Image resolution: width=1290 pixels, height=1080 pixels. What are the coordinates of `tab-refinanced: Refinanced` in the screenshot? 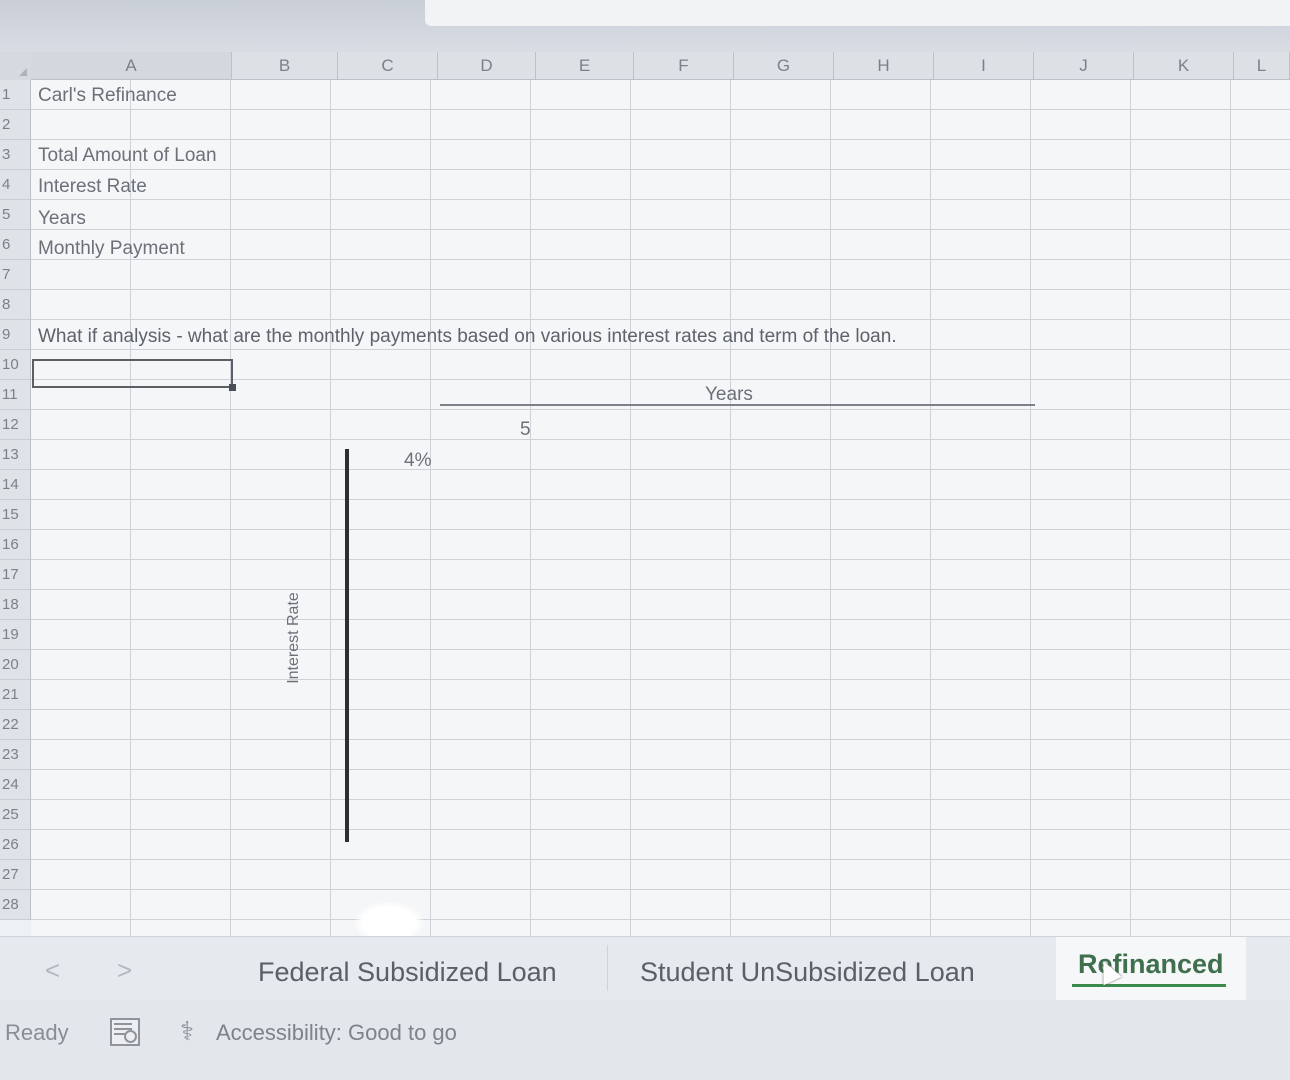 It's located at (1151, 969).